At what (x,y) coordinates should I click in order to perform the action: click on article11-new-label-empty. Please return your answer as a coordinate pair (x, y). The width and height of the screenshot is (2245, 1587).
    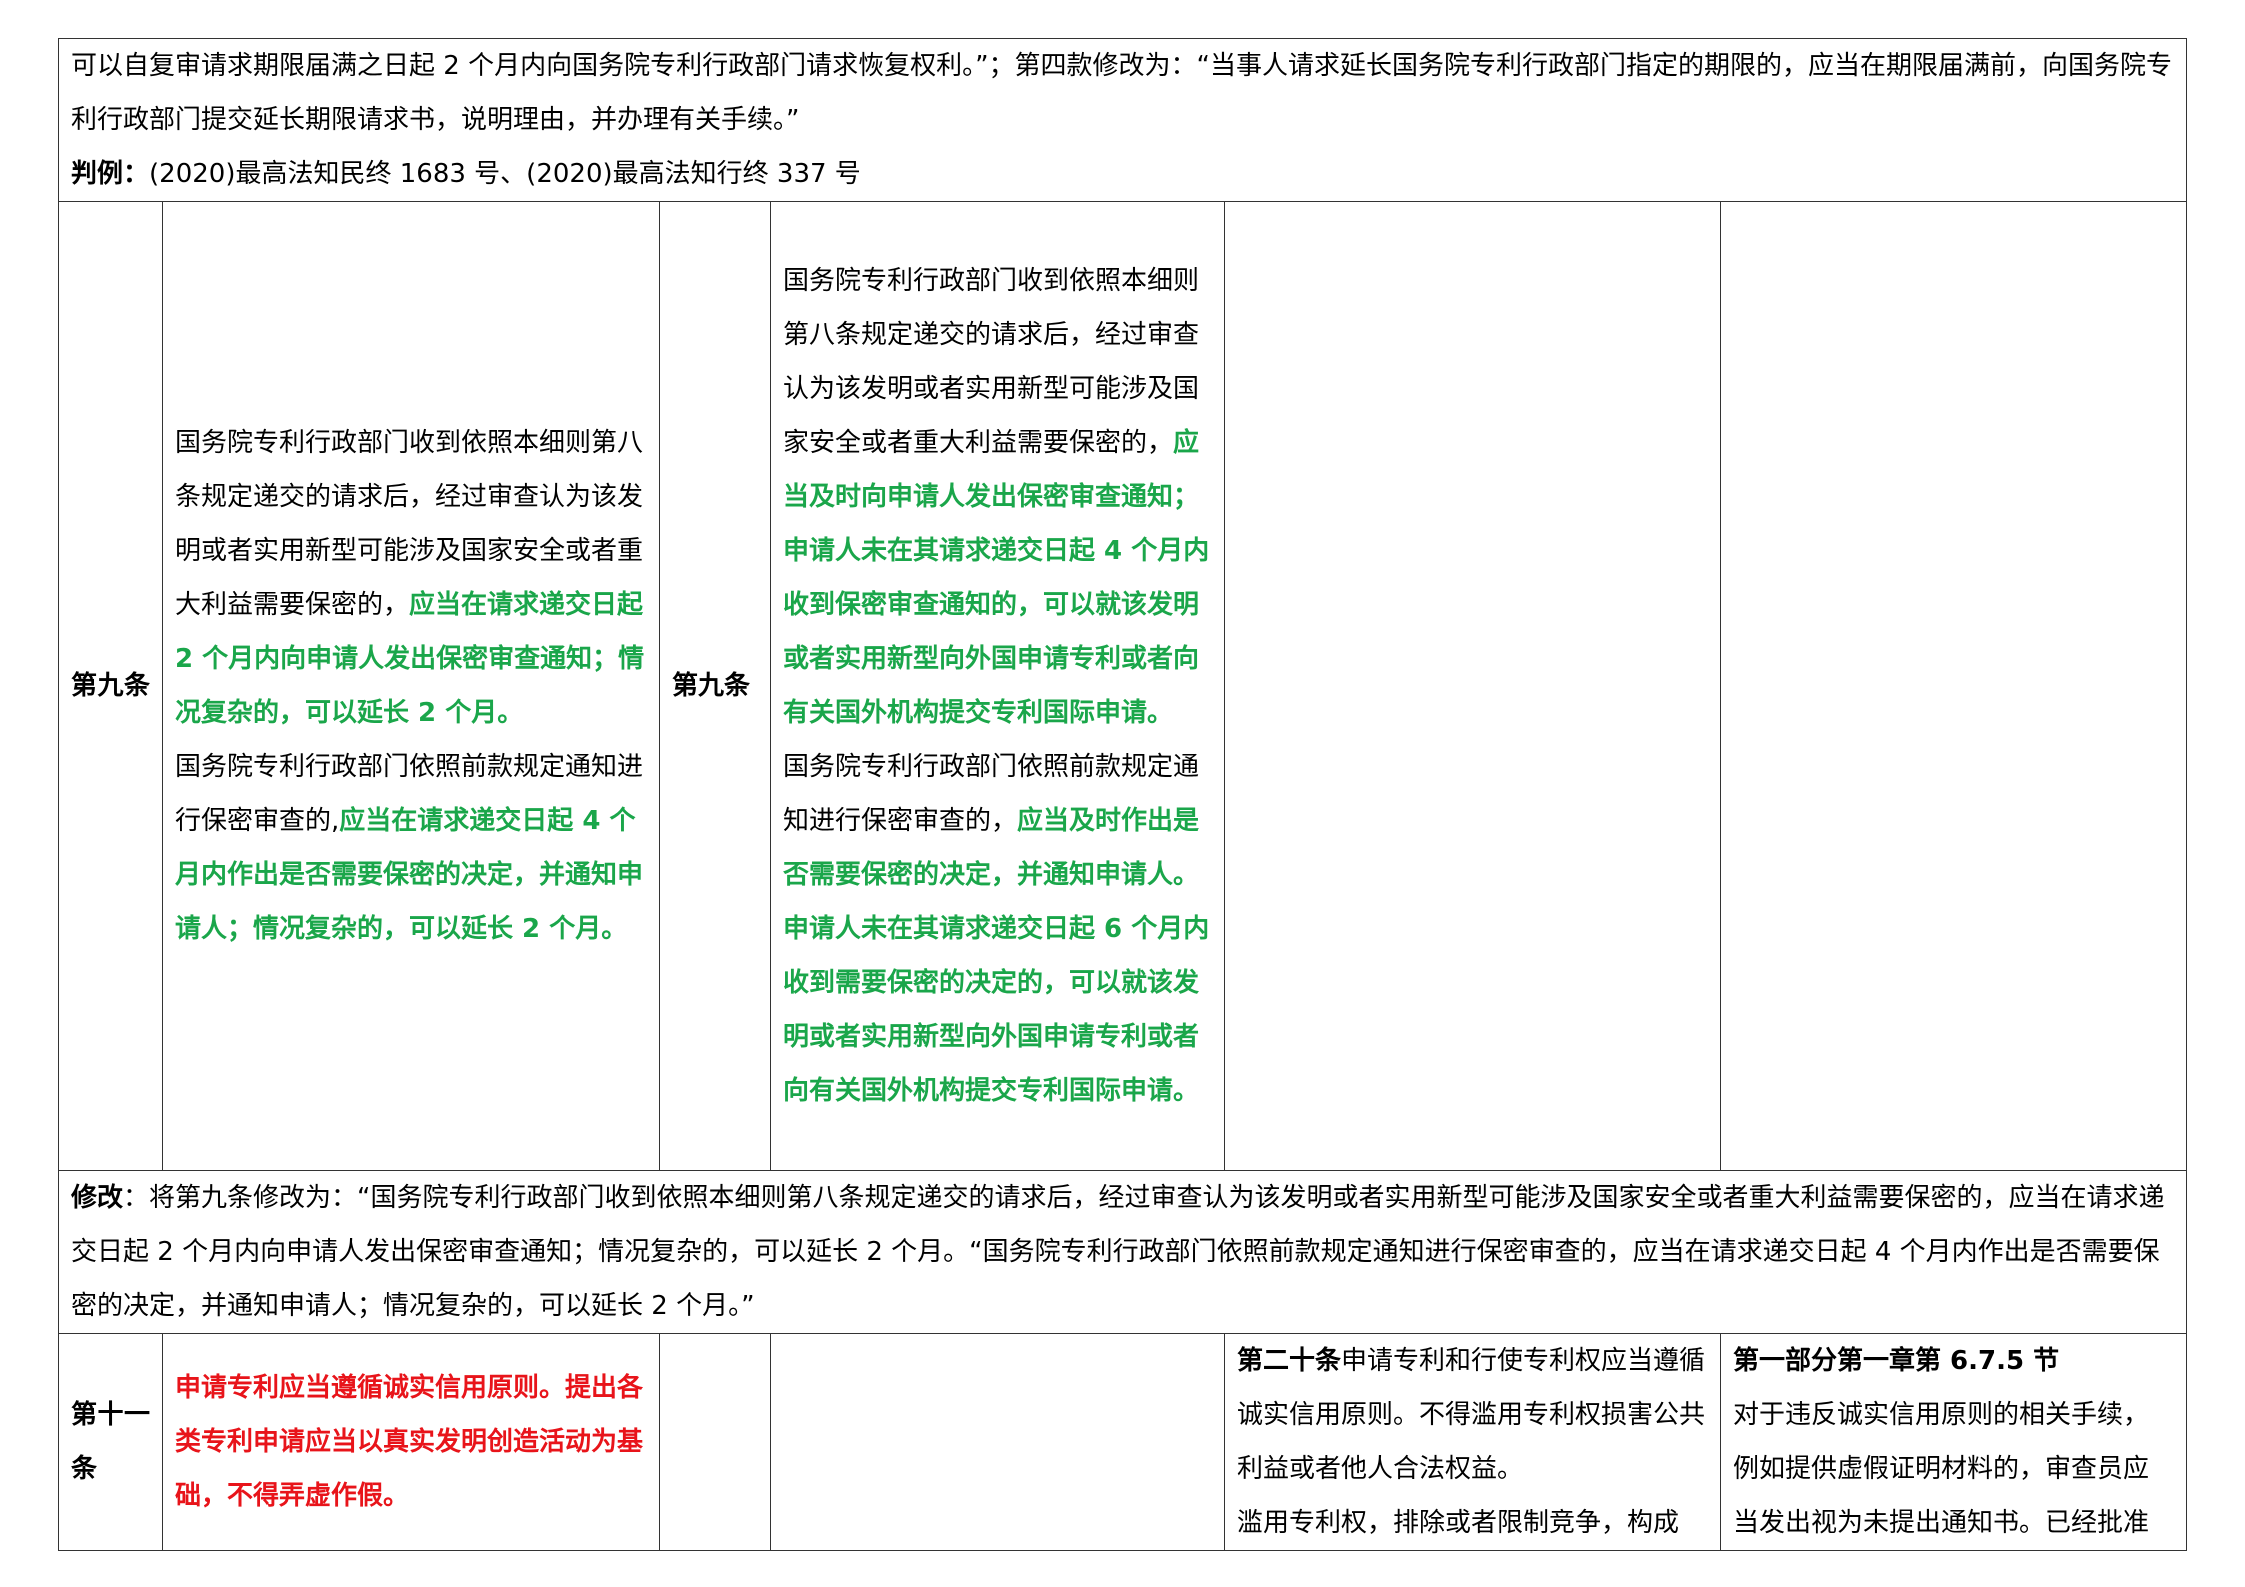
    Looking at the image, I should click on (715, 1442).